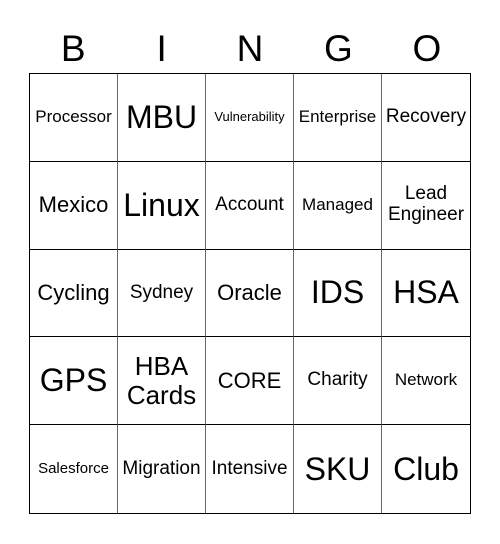  Describe the element at coordinates (162, 118) in the screenshot. I see `bingo-cell: MBU` at that location.